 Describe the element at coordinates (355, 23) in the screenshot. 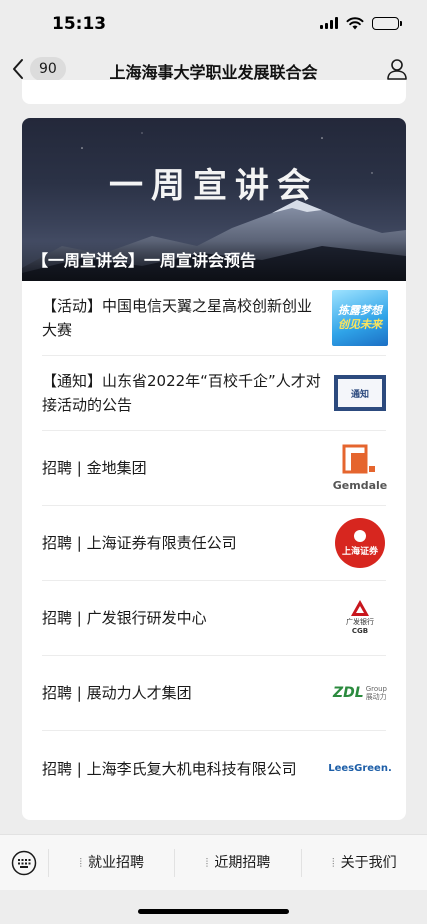

I see `wifi-icon` at that location.